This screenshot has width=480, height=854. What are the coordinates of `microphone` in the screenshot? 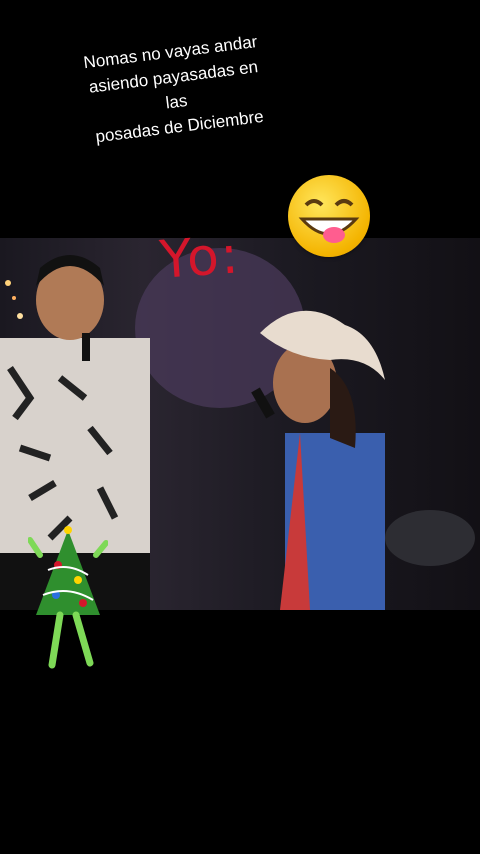 It's located at (86, 347).